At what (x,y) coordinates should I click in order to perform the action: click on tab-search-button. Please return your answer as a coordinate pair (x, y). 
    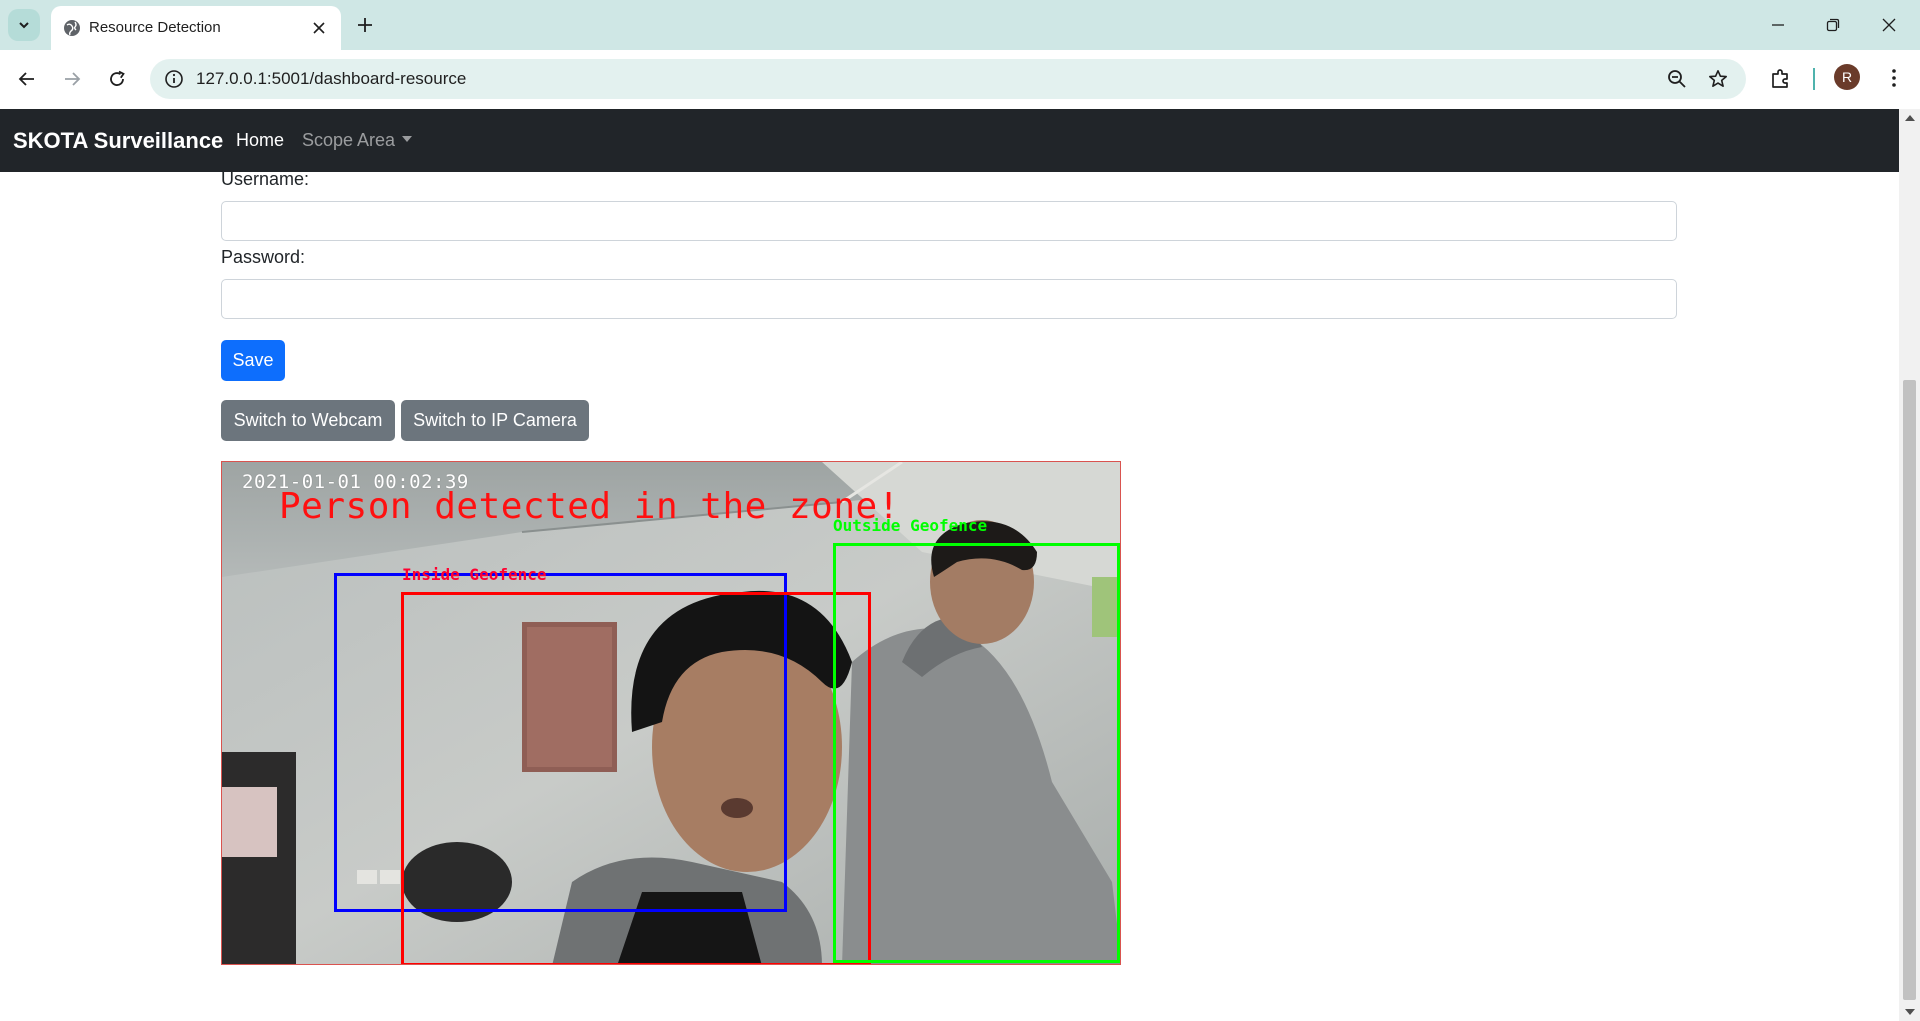
    Looking at the image, I should click on (24, 25).